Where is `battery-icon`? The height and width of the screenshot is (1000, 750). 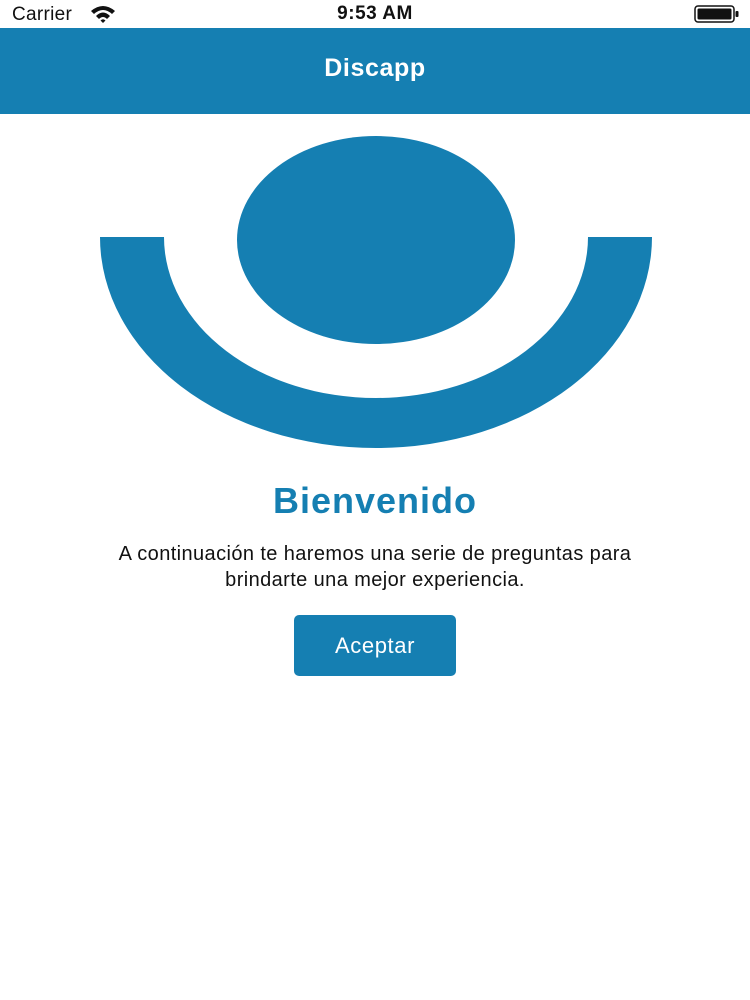 battery-icon is located at coordinates (716, 14).